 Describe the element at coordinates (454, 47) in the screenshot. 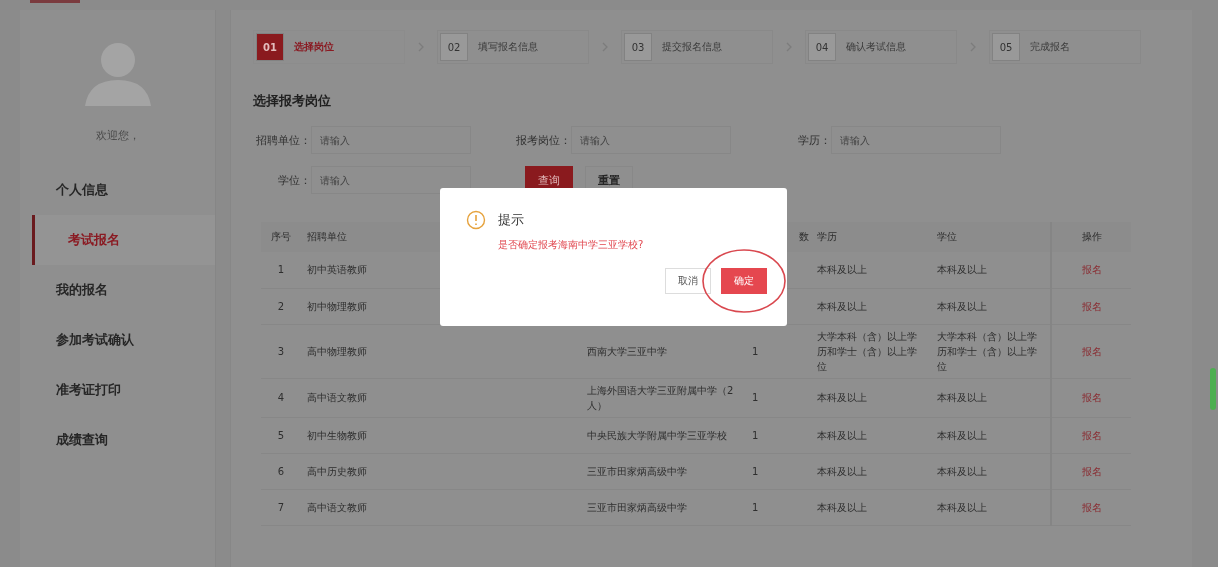

I see `step-number: 02` at that location.